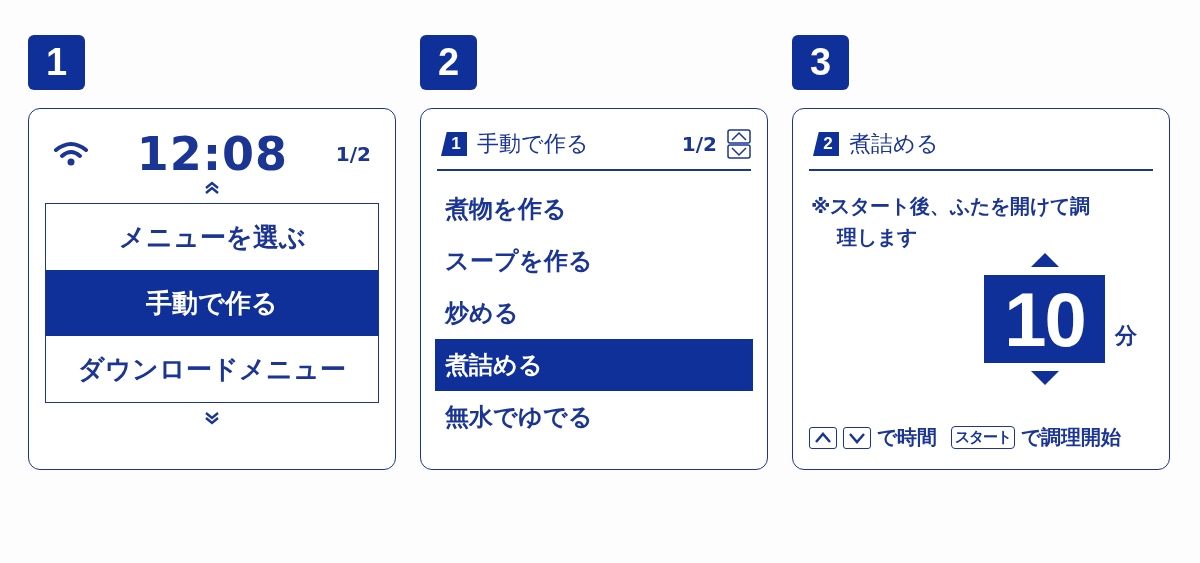  I want to click on scroll-down-icon, so click(212, 418).